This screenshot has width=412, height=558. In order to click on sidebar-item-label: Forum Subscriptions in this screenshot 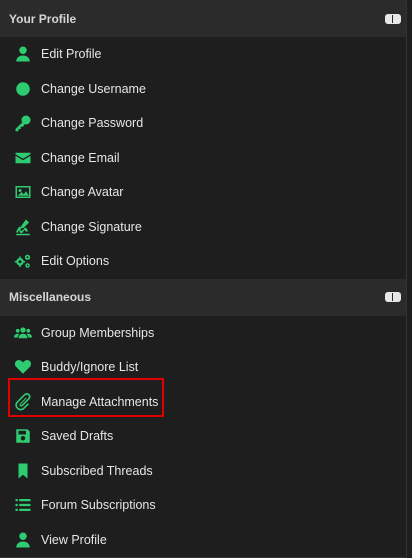, I will do `click(98, 505)`.